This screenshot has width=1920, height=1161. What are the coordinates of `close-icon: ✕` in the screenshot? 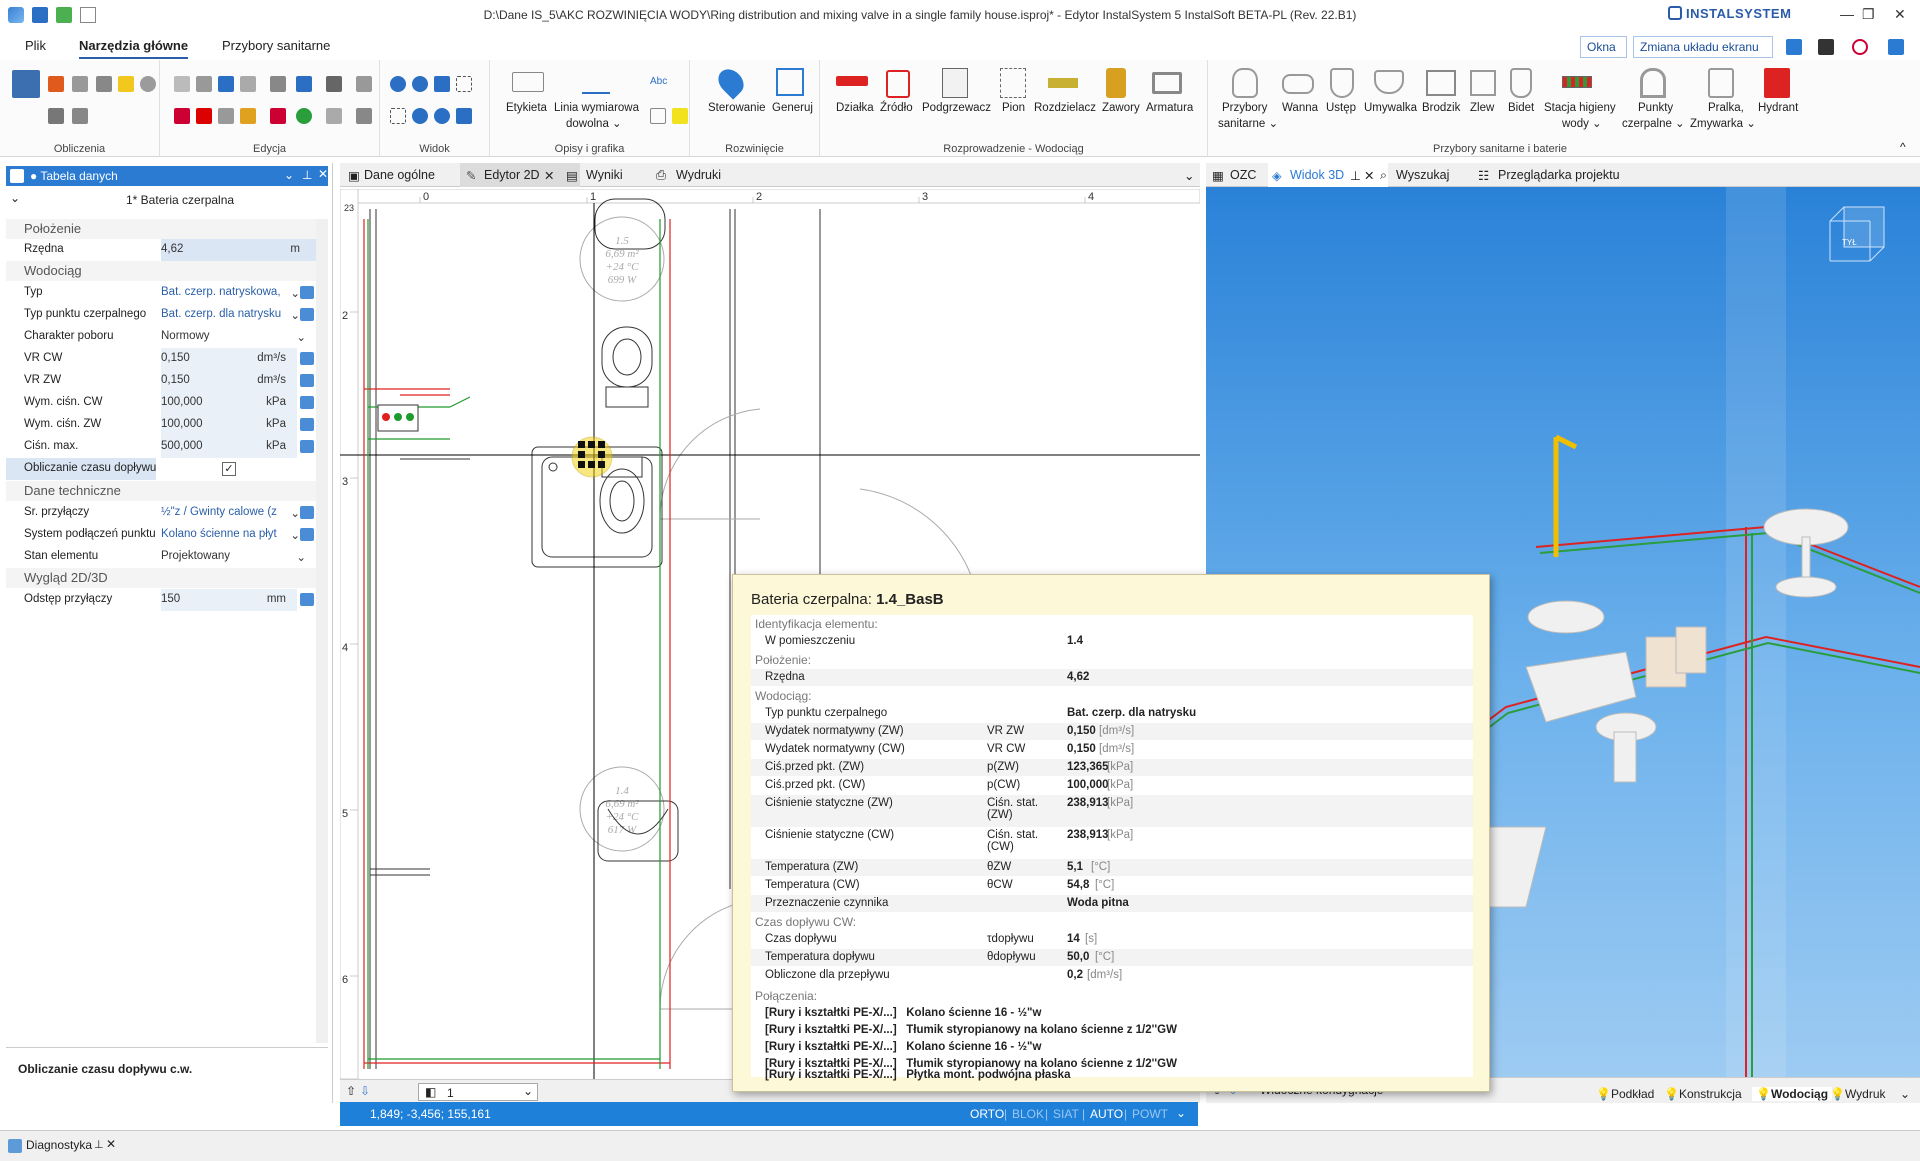 It's located at (1369, 175).